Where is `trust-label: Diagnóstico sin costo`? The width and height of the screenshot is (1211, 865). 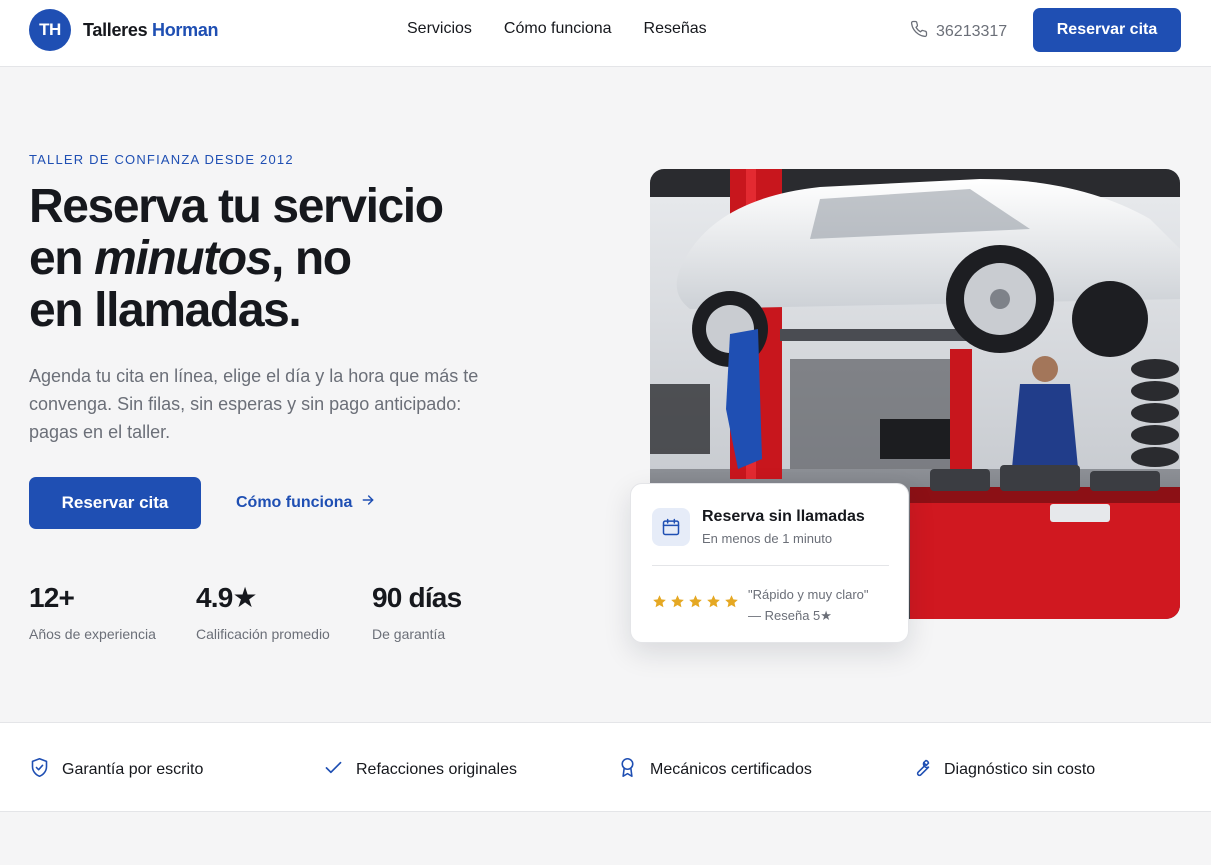 trust-label: Diagnóstico sin costo is located at coordinates (1020, 769).